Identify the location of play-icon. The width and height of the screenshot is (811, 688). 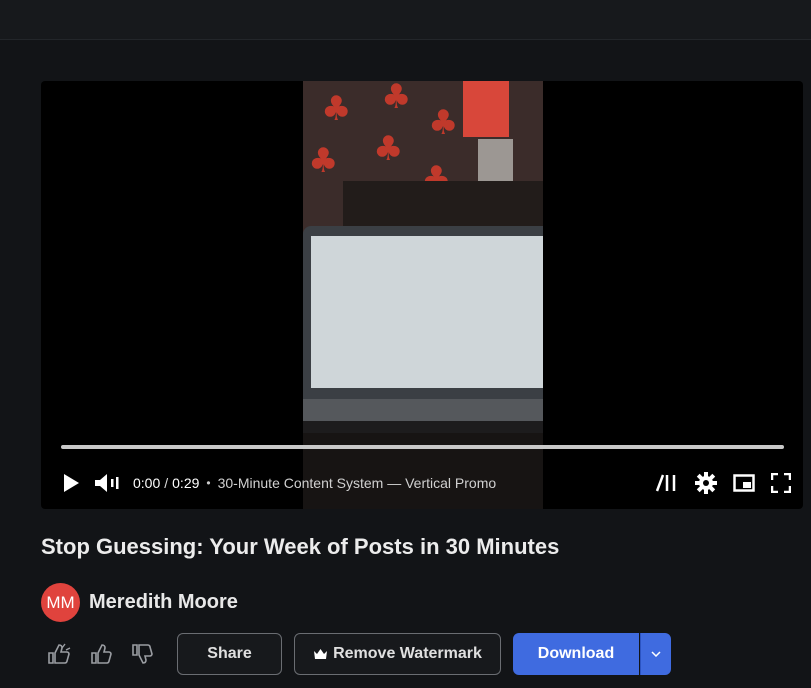
(71, 483).